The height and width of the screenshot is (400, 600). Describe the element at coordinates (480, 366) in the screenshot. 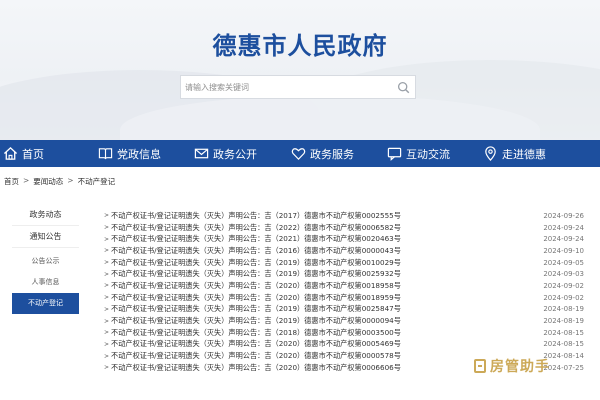

I see `watermark-logo-icon` at that location.